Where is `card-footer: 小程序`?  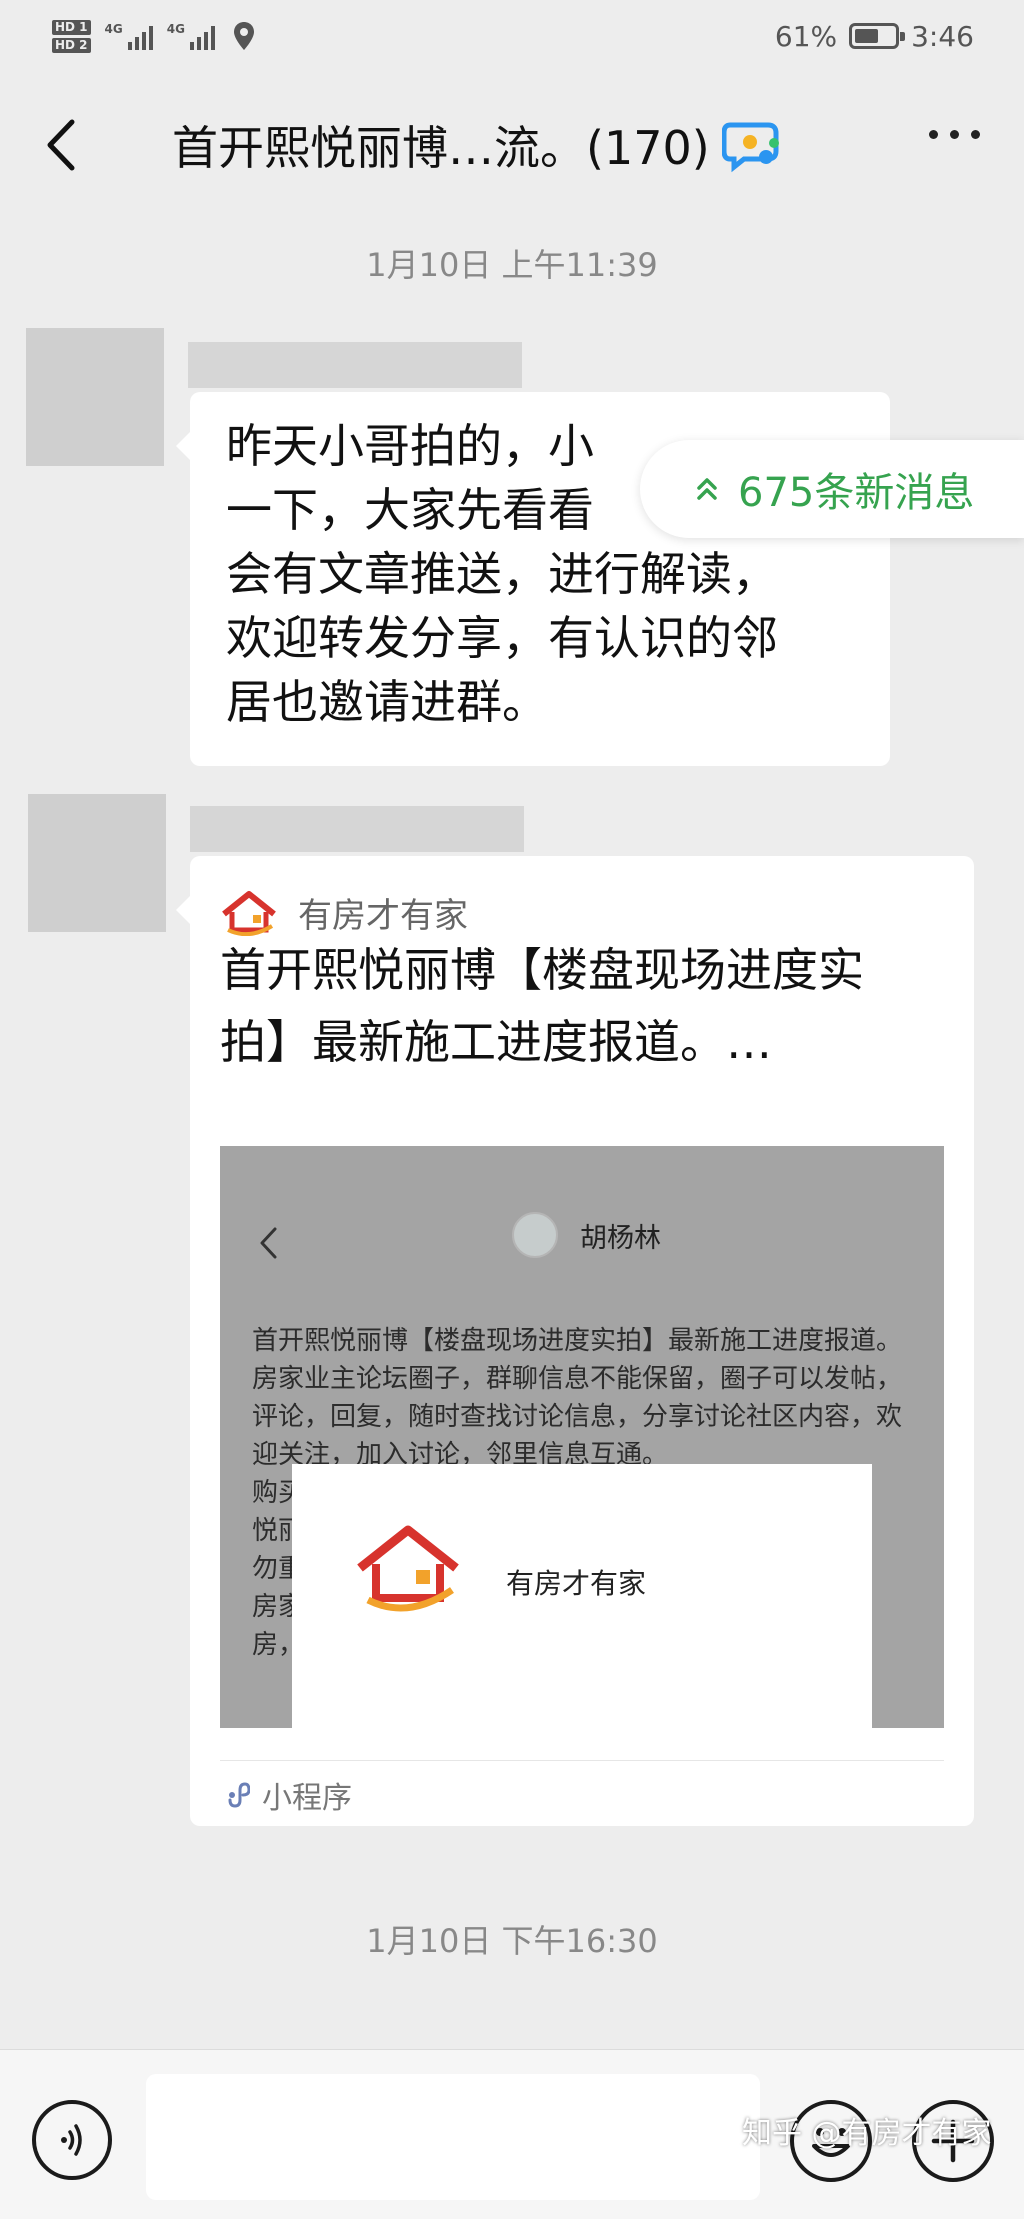 card-footer: 小程序 is located at coordinates (289, 1795).